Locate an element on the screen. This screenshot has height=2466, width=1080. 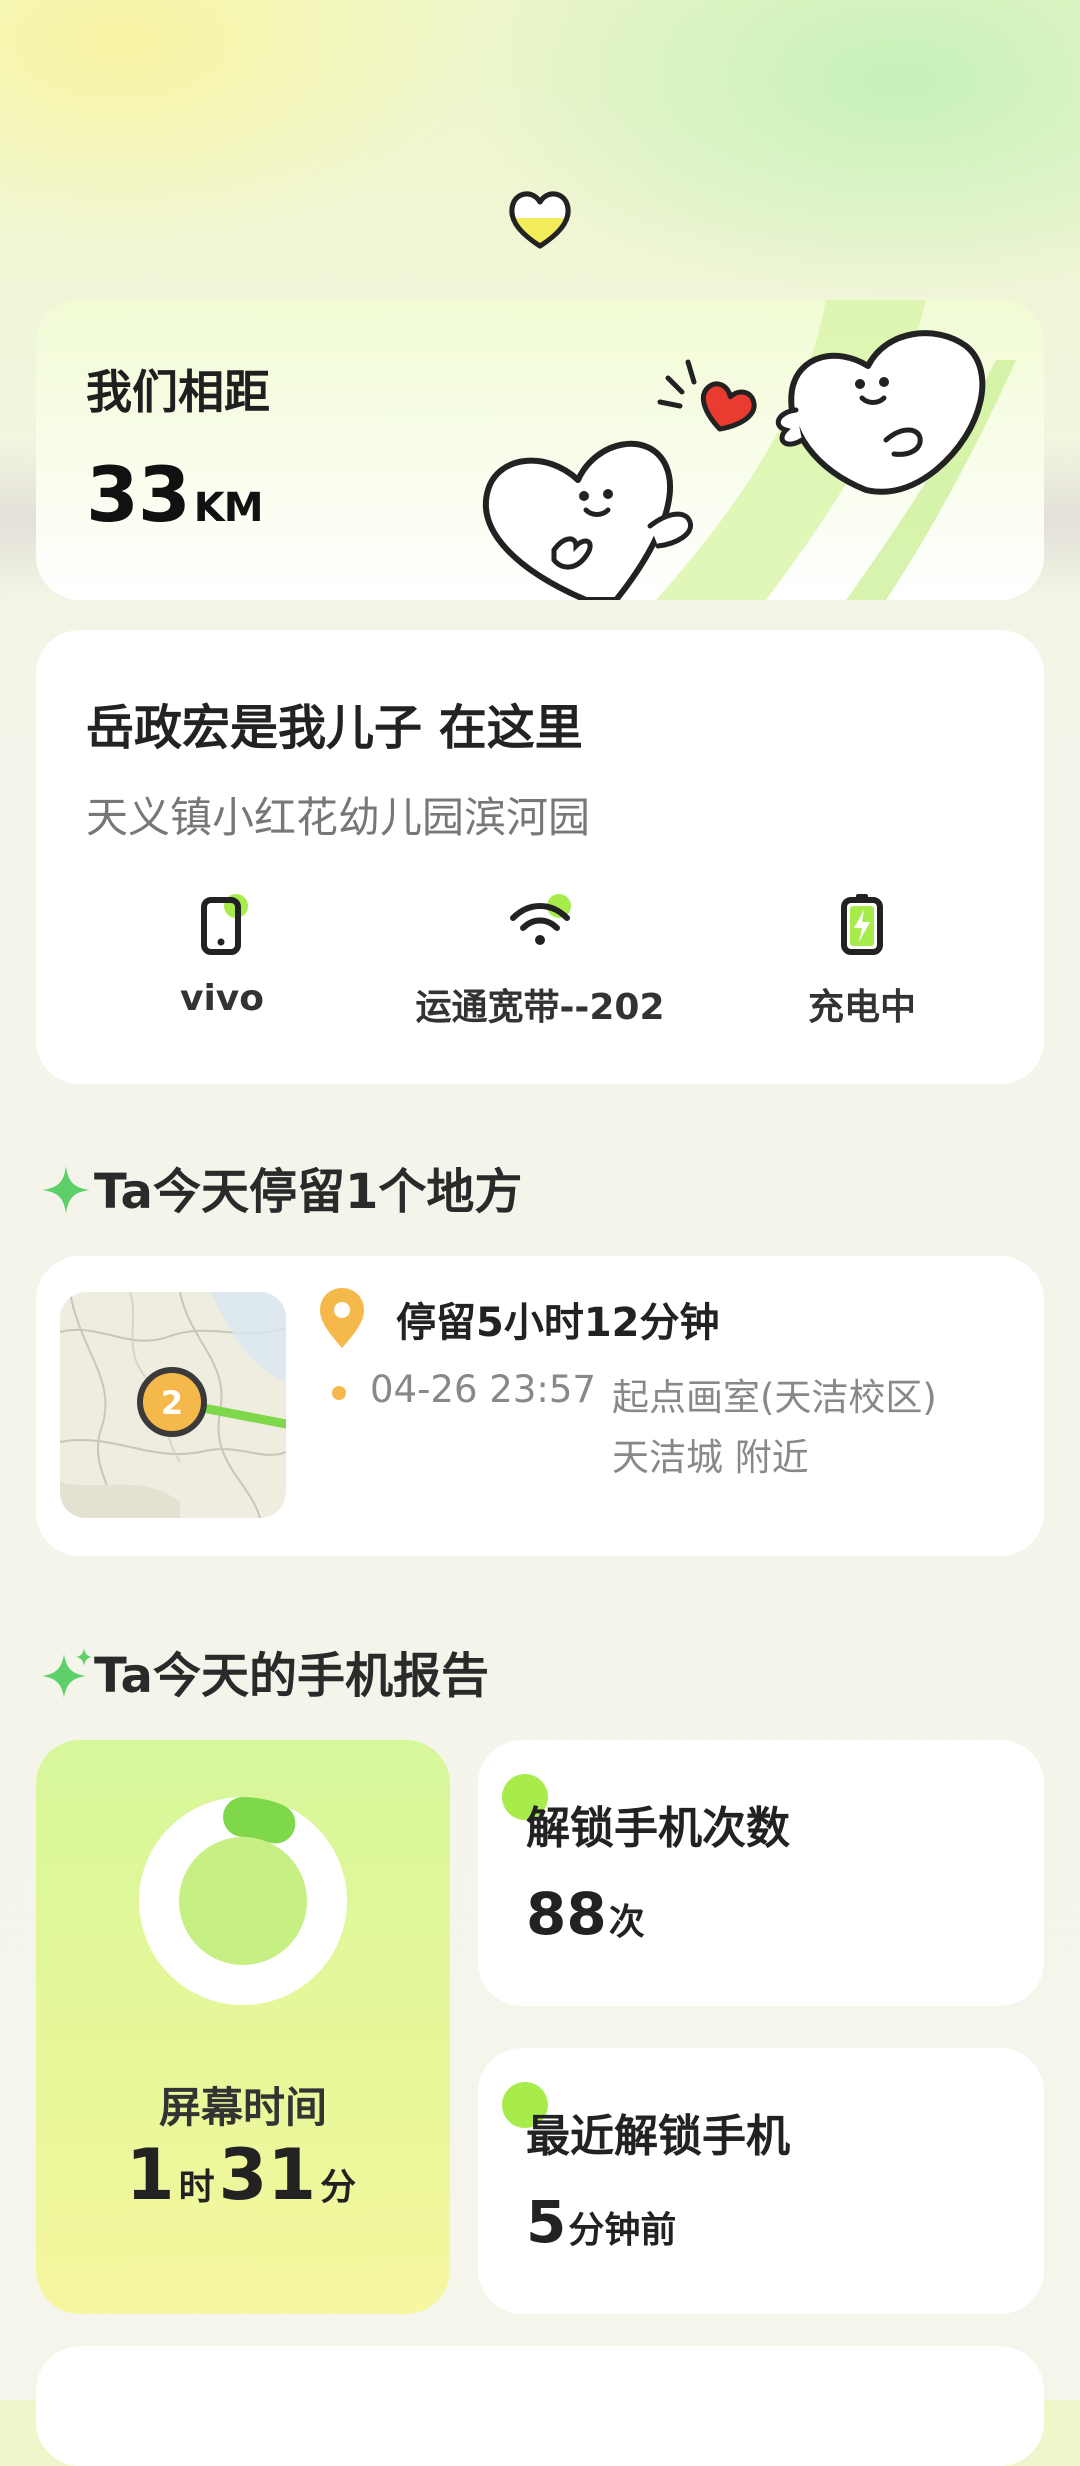
map-thumbnail: 2 is located at coordinates (173, 1405).